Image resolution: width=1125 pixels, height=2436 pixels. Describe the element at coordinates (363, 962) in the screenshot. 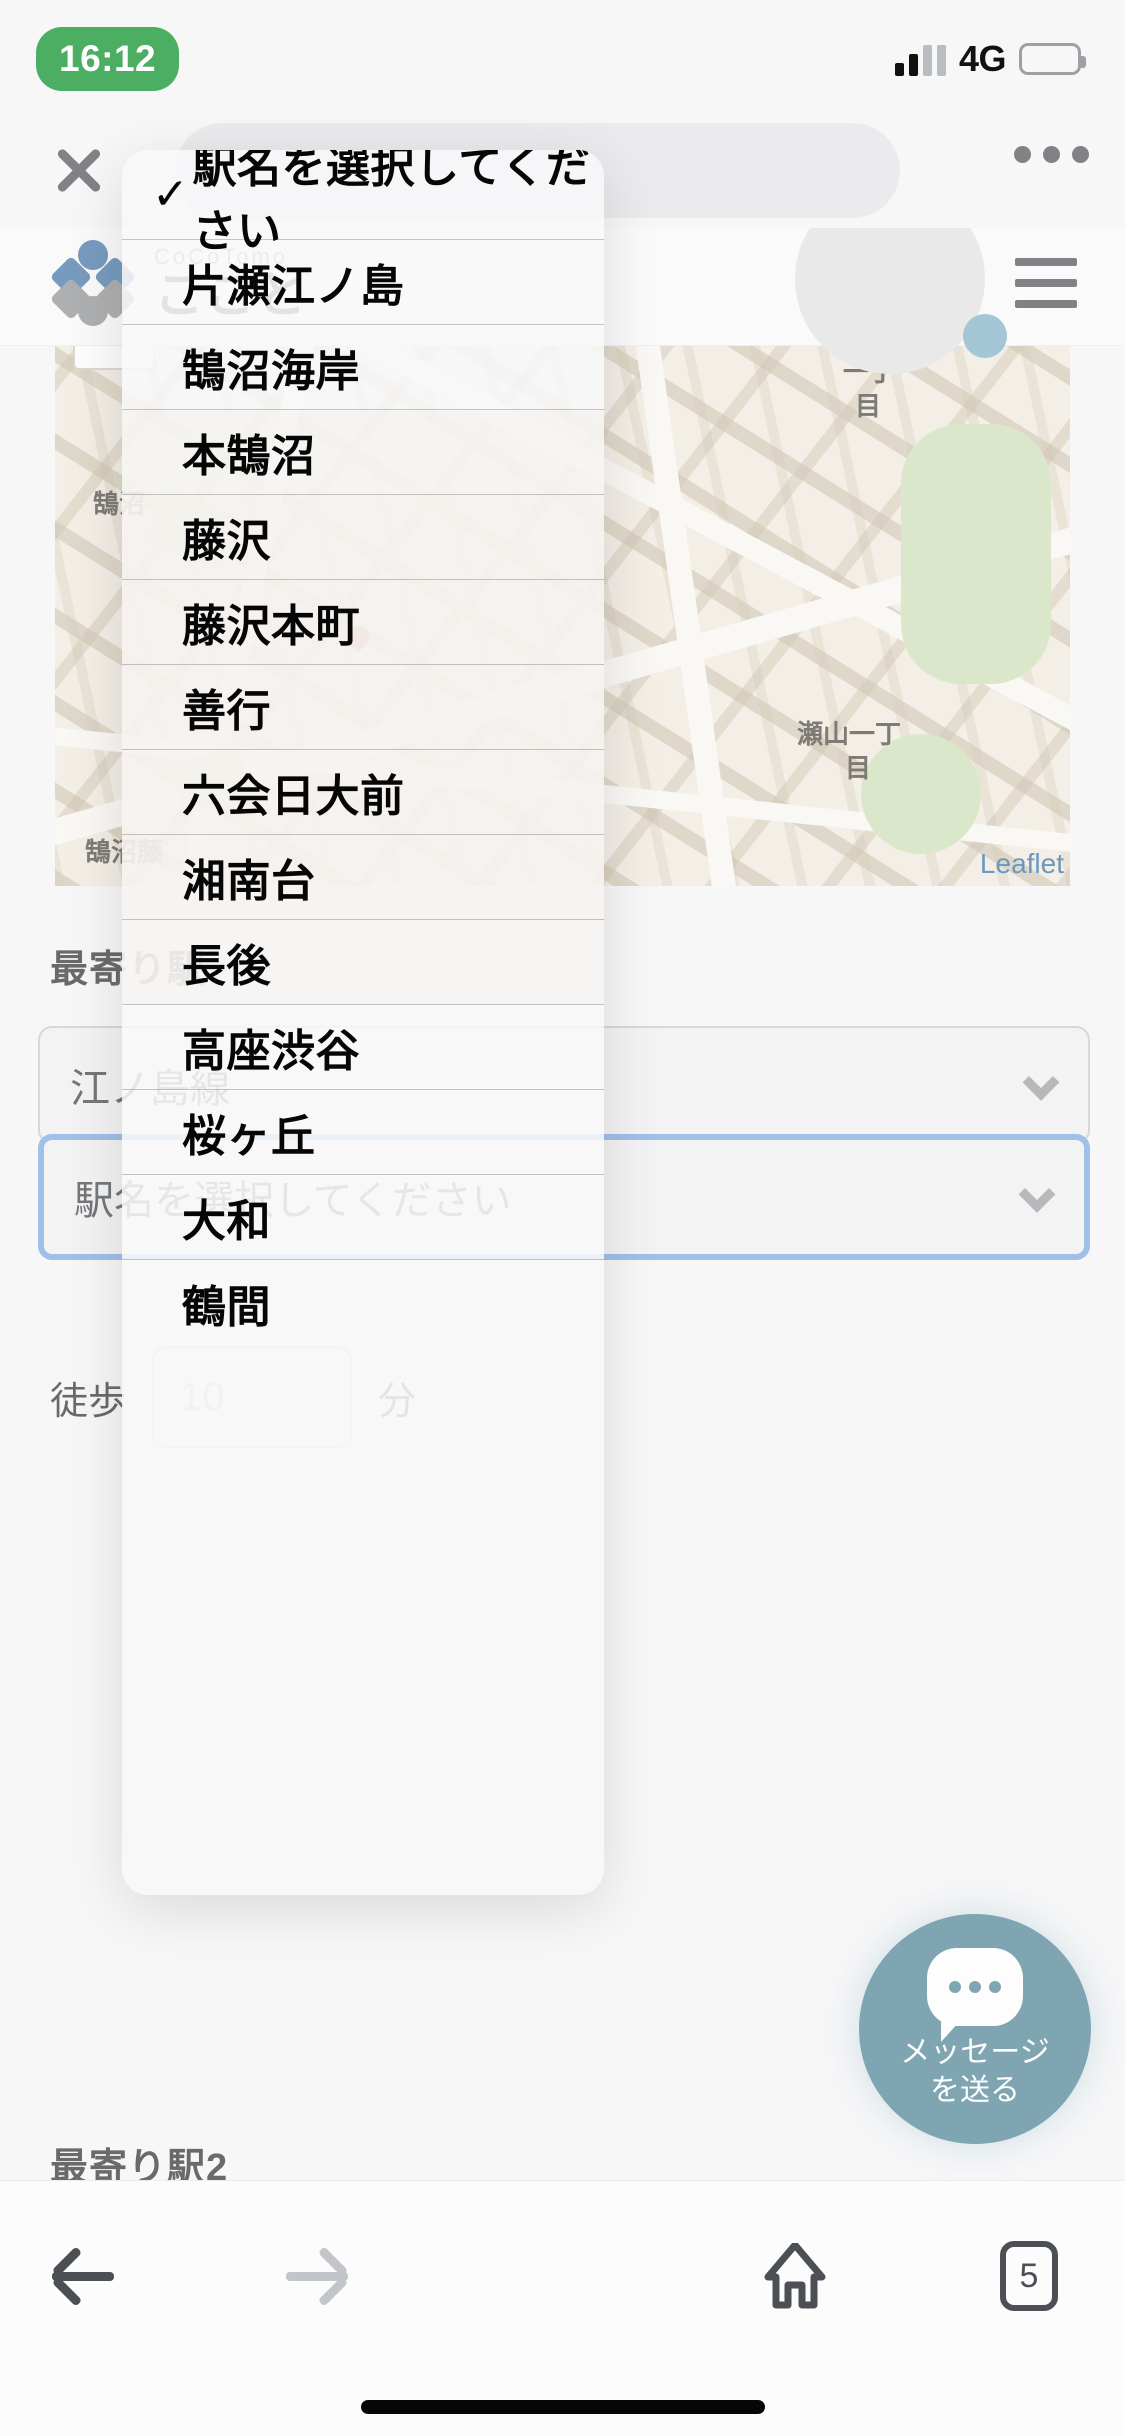

I see `dropdown-option-9: 長後` at that location.